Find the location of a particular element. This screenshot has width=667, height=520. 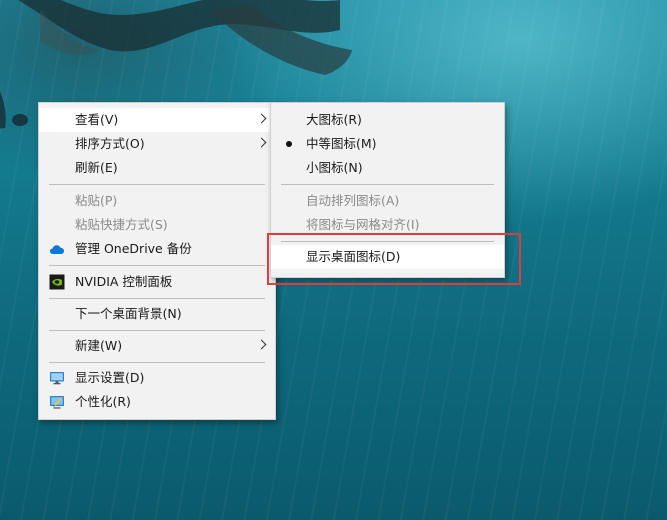

nvidia-icon is located at coordinates (57, 282).